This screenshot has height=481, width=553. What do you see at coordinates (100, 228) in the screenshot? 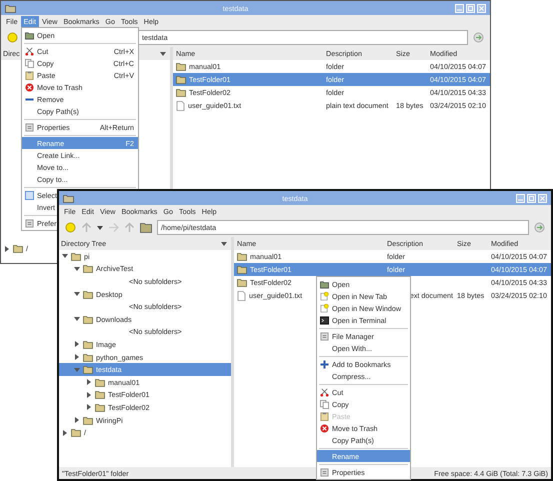
I see `caret-icon` at bounding box center [100, 228].